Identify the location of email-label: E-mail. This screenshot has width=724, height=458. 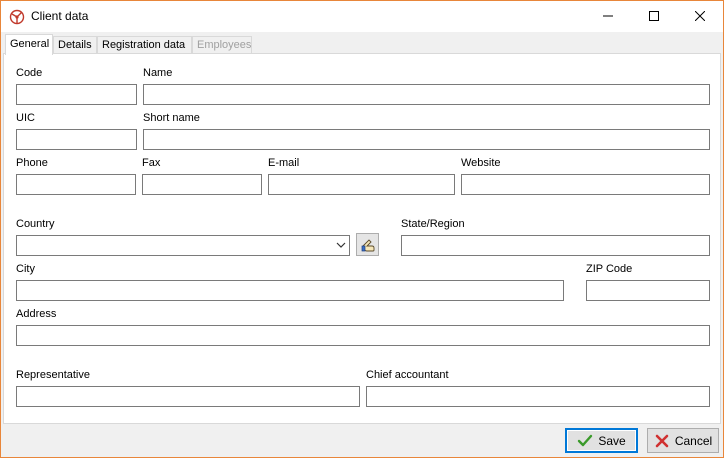
(284, 163).